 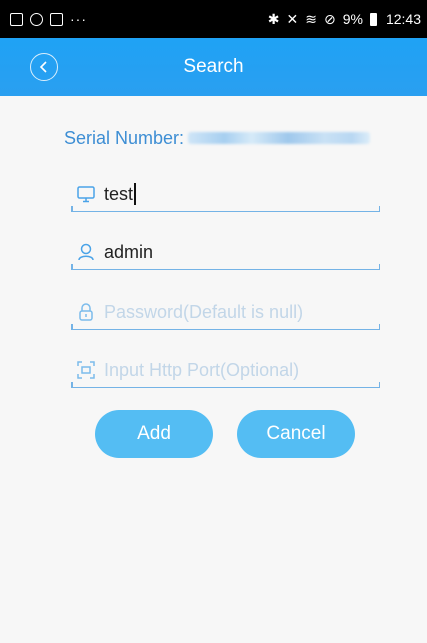 I want to click on more-notifications-icon: ···, so click(x=78, y=19).